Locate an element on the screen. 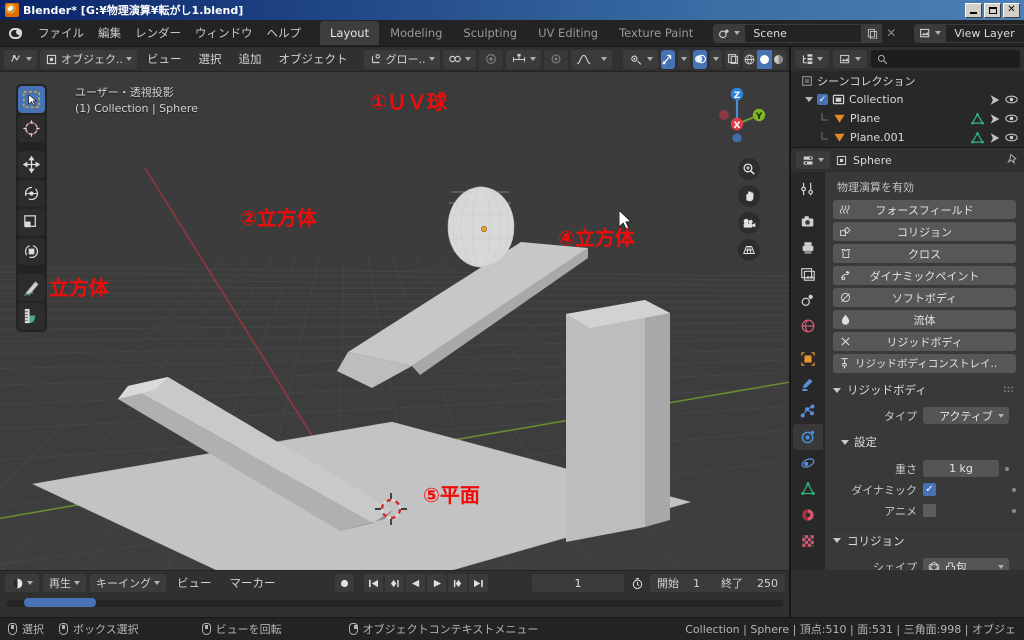 This screenshot has width=1024, height=640. tool-annotate is located at coordinates (31, 287).